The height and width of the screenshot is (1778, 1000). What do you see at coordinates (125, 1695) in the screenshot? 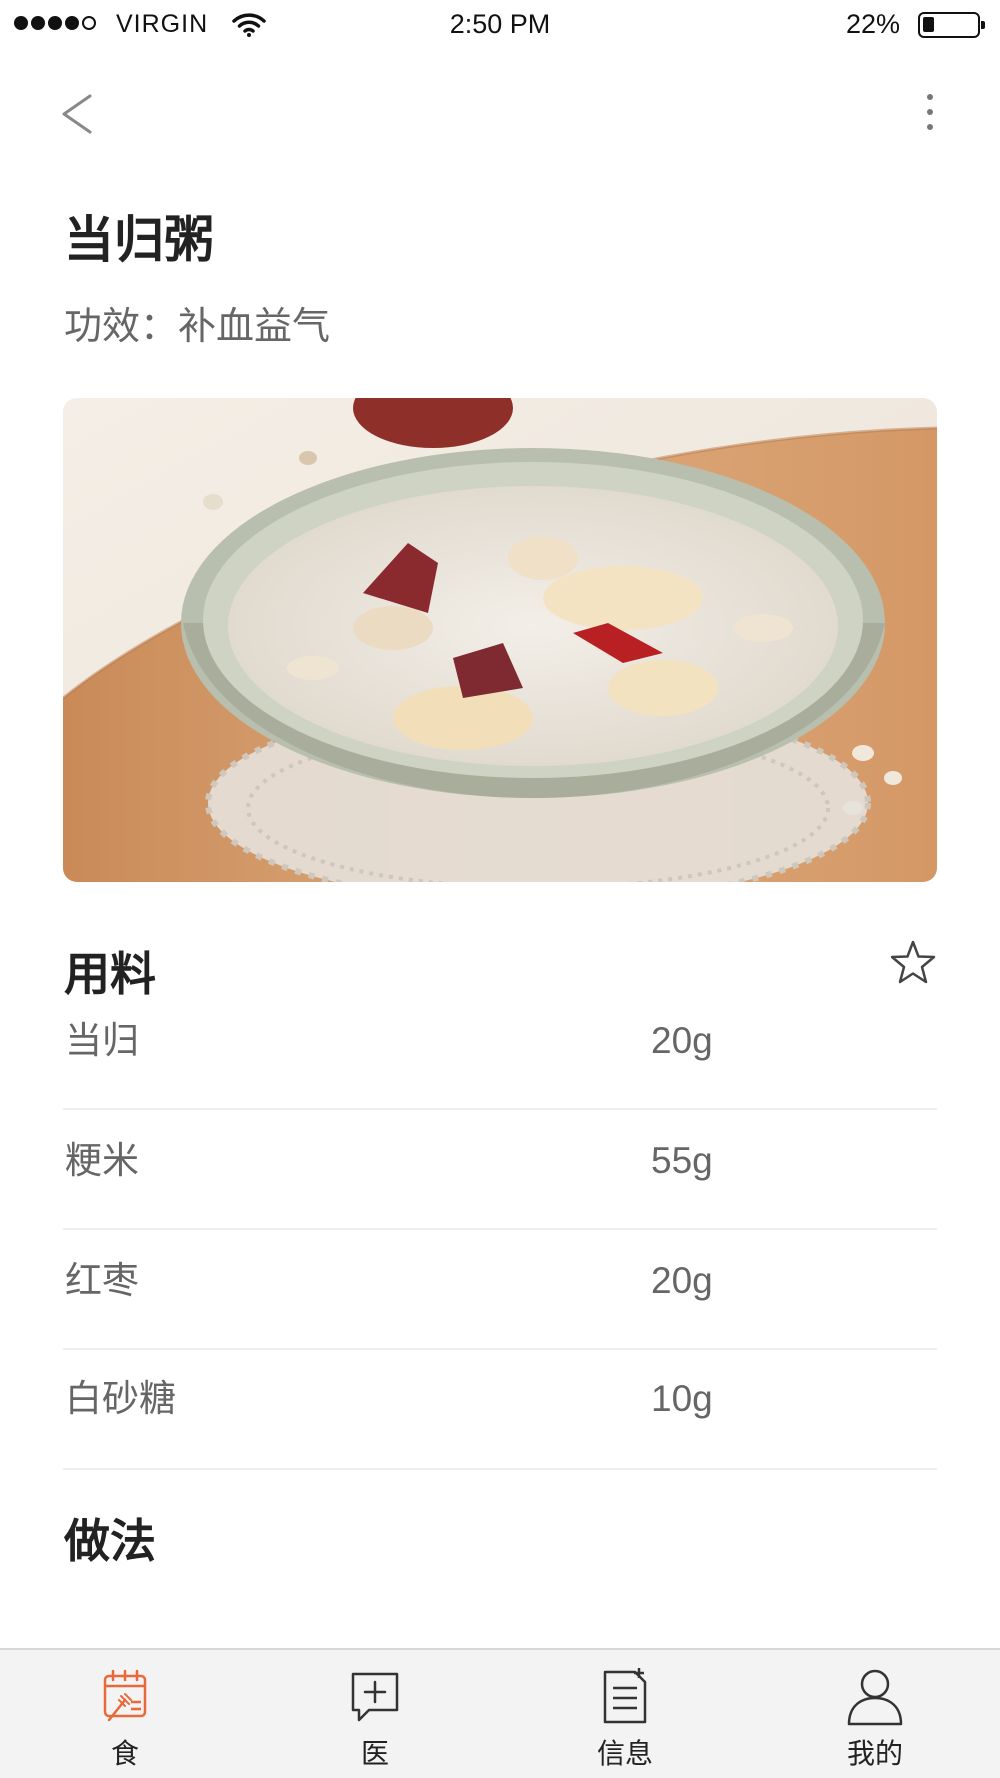
I see `food-icon` at bounding box center [125, 1695].